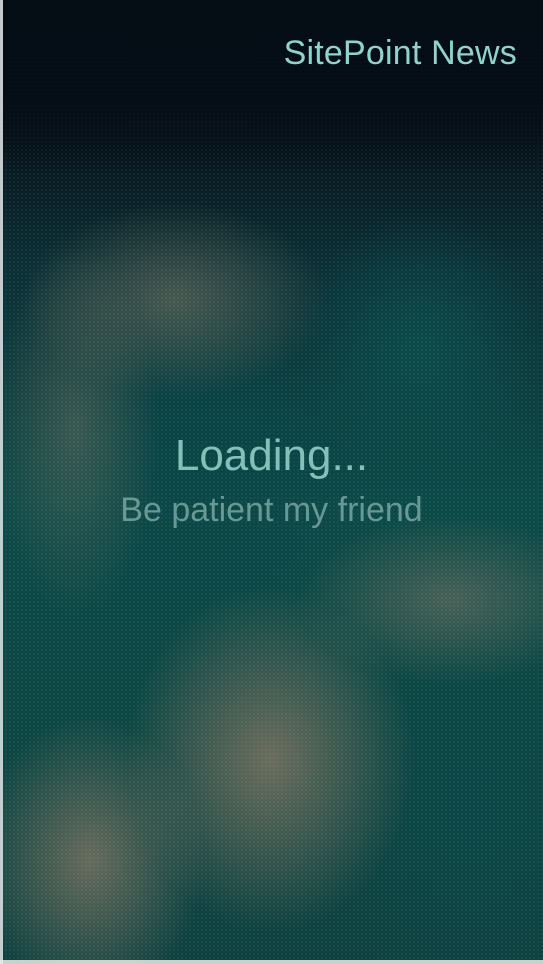 Image resolution: width=543 pixels, height=964 pixels. What do you see at coordinates (271, 510) in the screenshot?
I see `loading-subtitle: Be patient my friend` at bounding box center [271, 510].